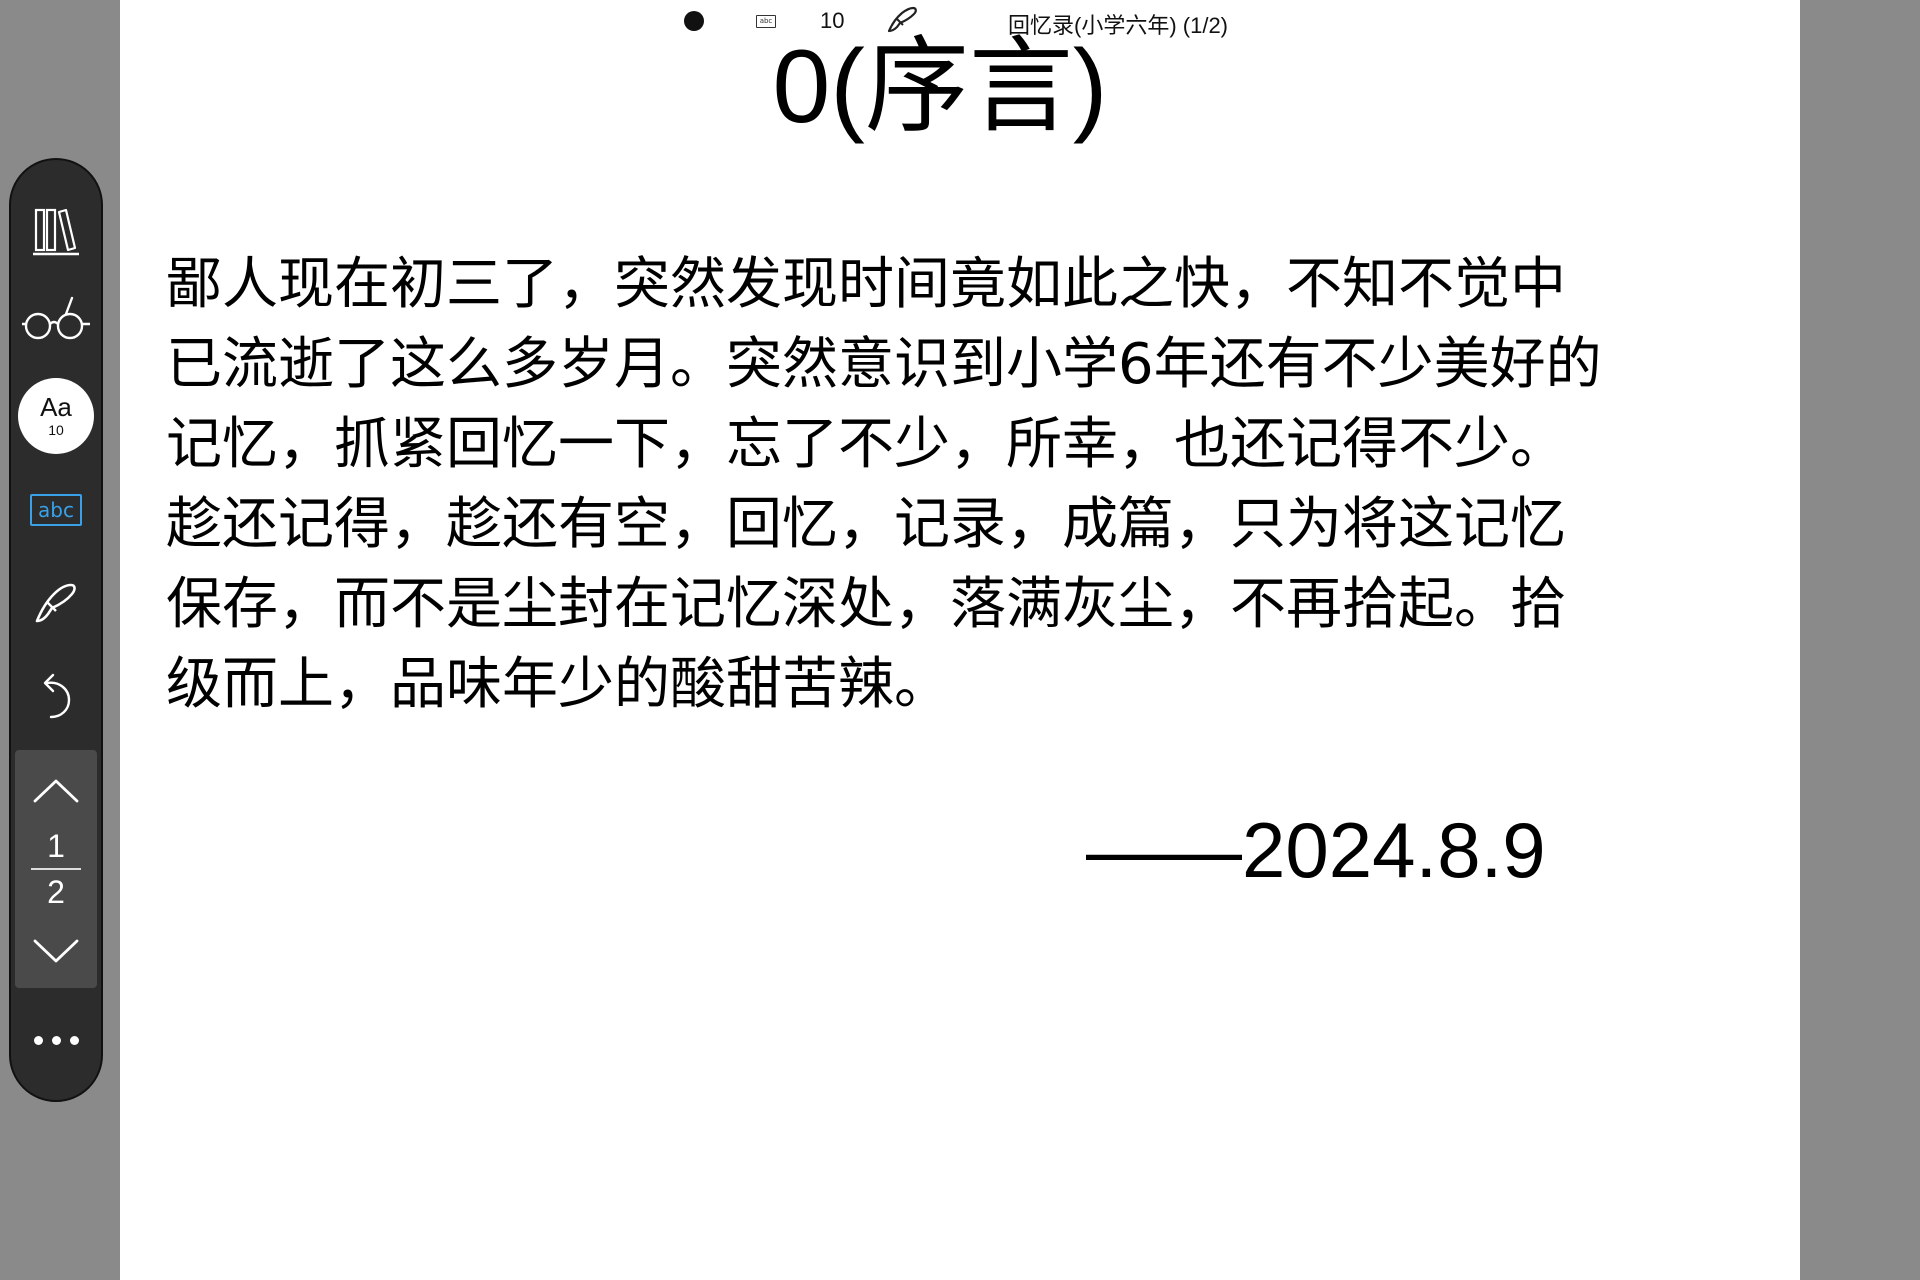 This screenshot has height=1280, width=1920. Describe the element at coordinates (866, 444) in the screenshot. I see `body-line: 记忆，抓紧回忆一下，忘了不少，所幸，也还记得不少。` at that location.